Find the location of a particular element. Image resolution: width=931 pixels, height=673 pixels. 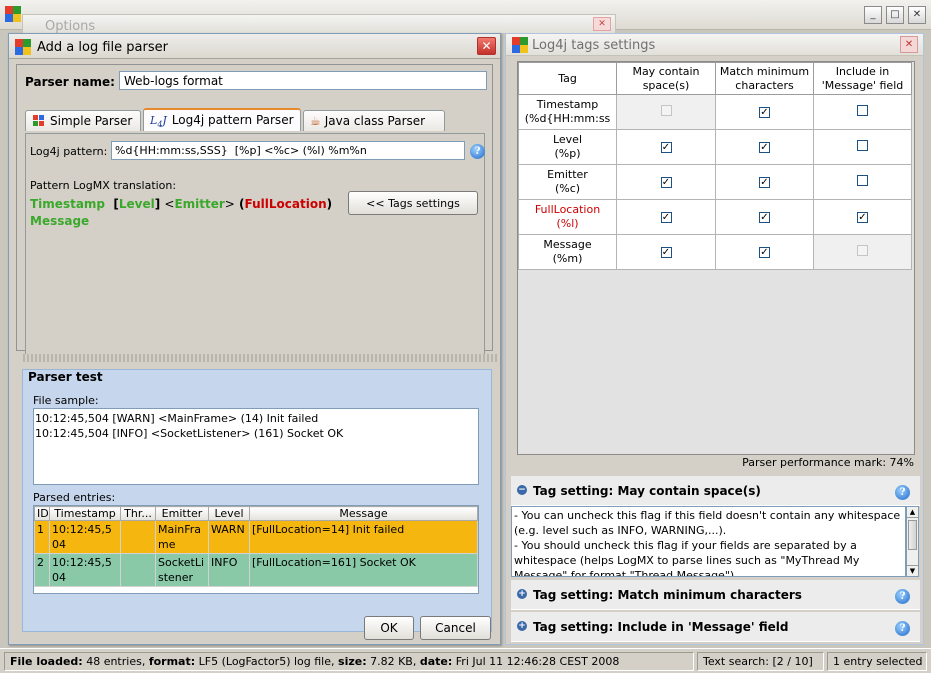

translation-lt: < is located at coordinates (169, 204).